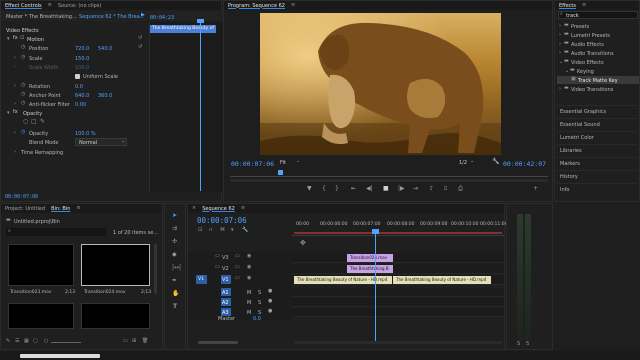 The image size is (640, 360). Describe the element at coordinates (592, 54) in the screenshot. I see `effects-tree-audio-transitions: Audio Transitions` at that location.